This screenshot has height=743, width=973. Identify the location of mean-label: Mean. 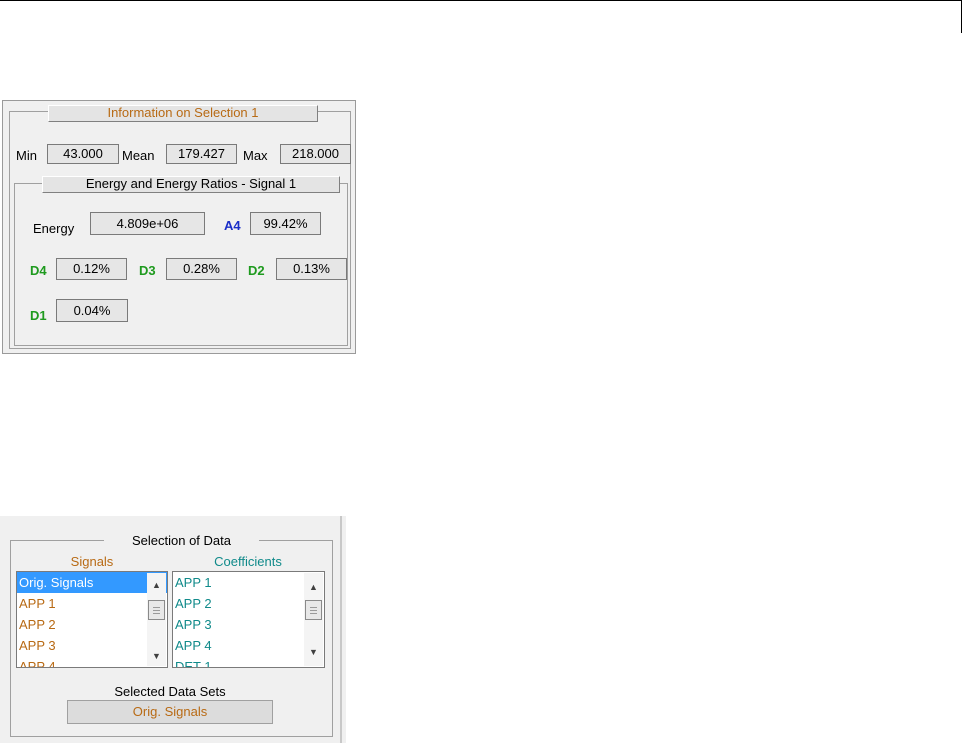
(138, 155).